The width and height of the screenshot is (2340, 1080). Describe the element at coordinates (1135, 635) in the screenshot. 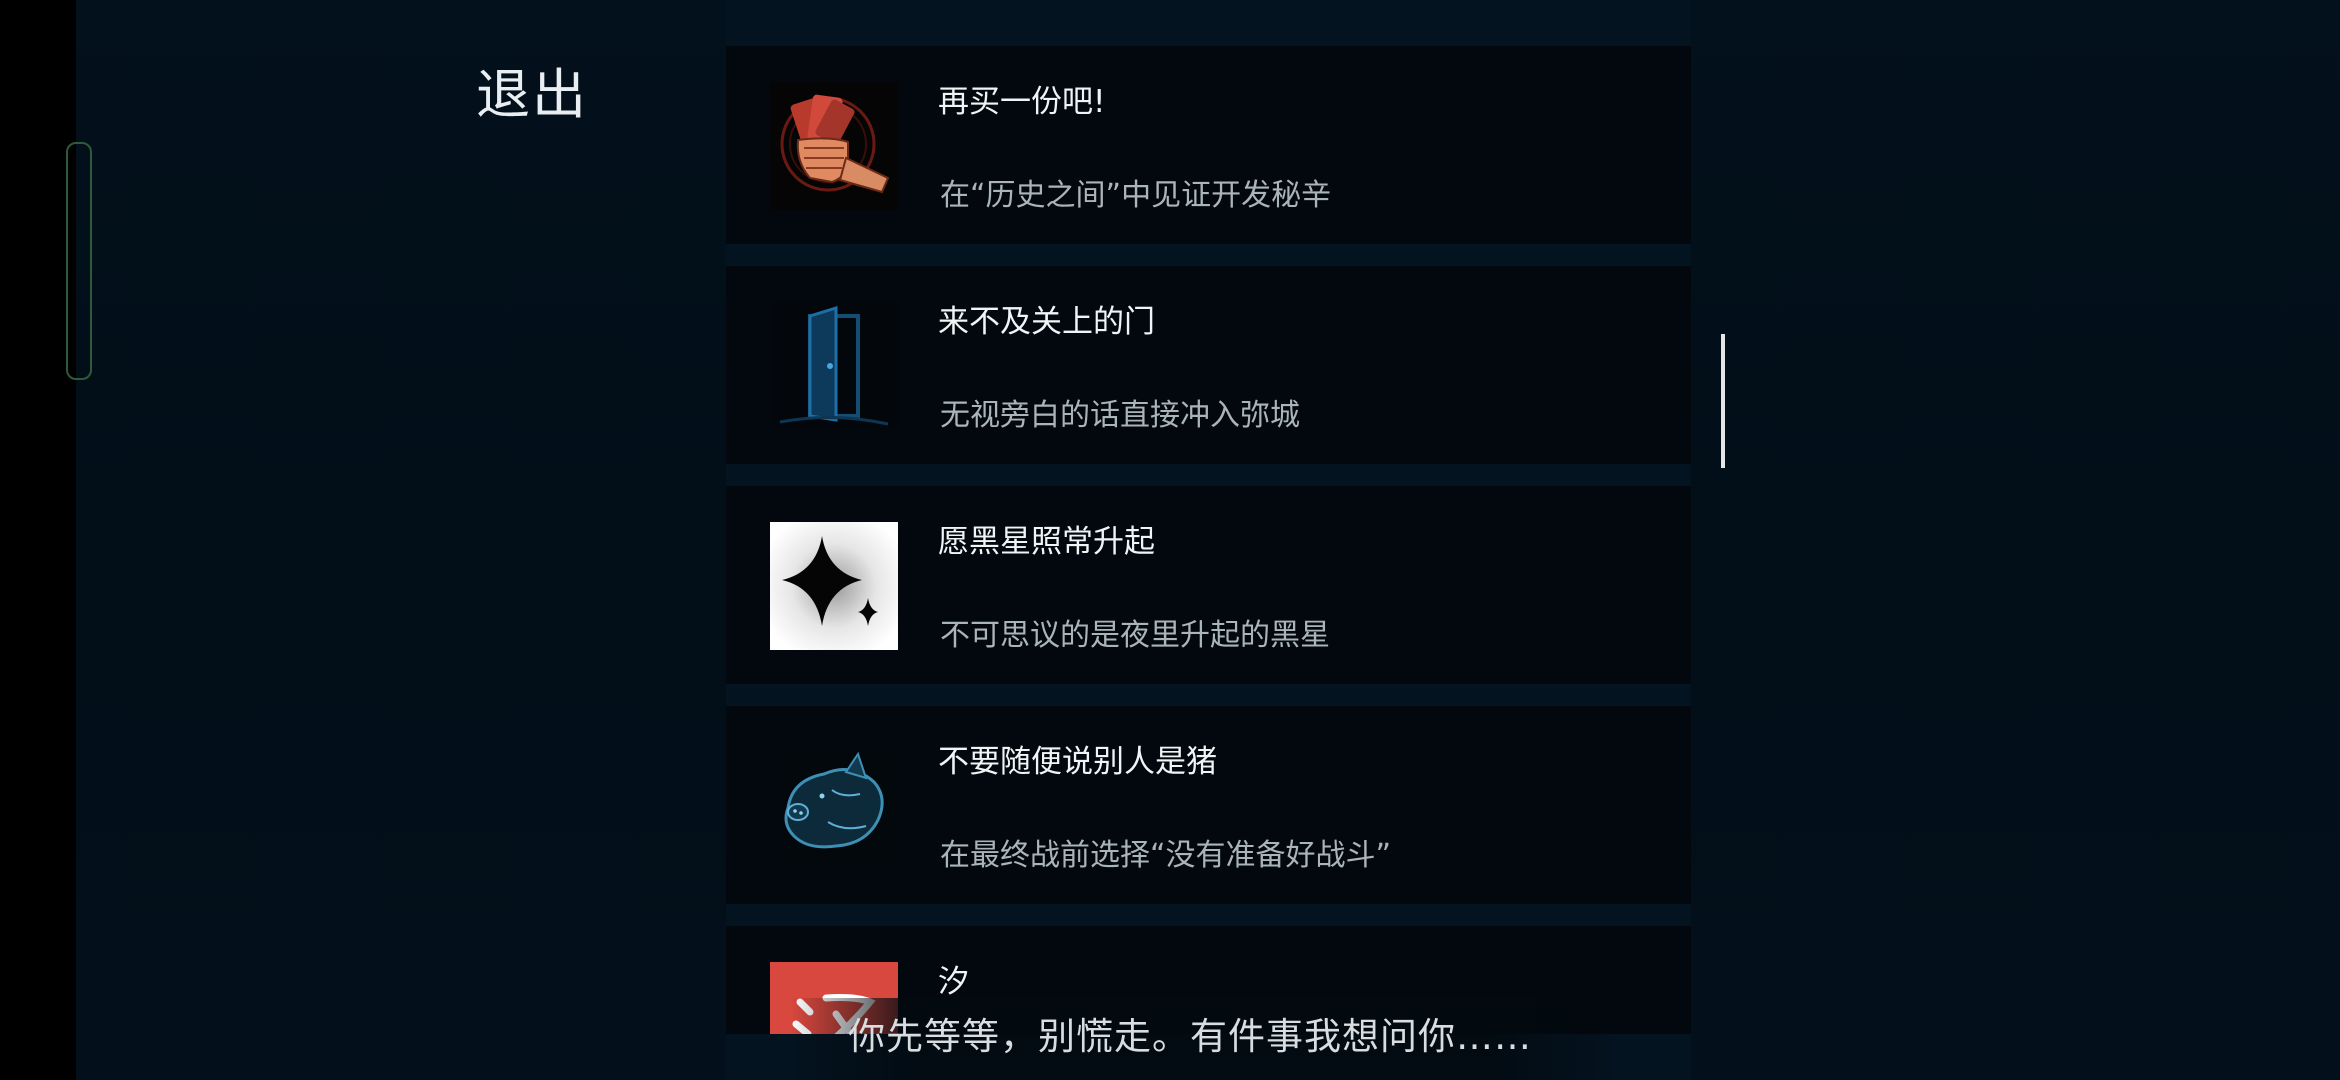

I see `achievement-description: 不可思议的是夜里升起的黑星` at that location.